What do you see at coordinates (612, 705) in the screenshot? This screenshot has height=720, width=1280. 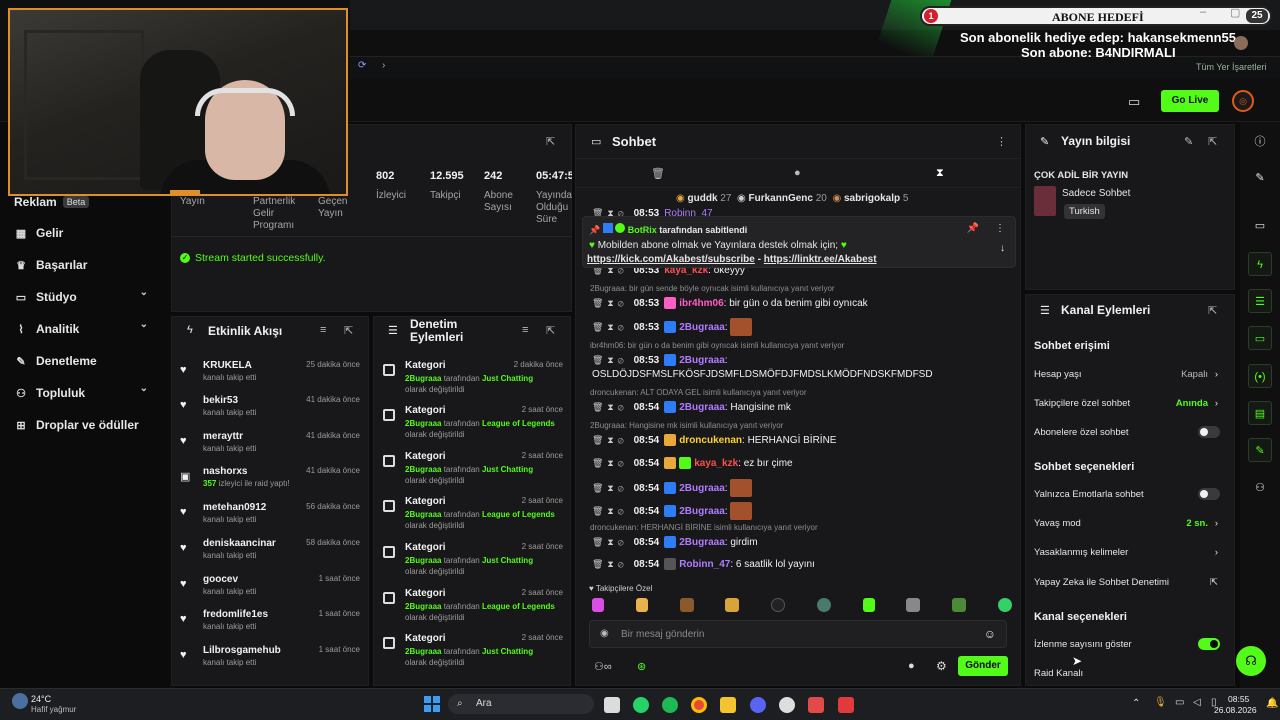 I see `task-view-icon` at bounding box center [612, 705].